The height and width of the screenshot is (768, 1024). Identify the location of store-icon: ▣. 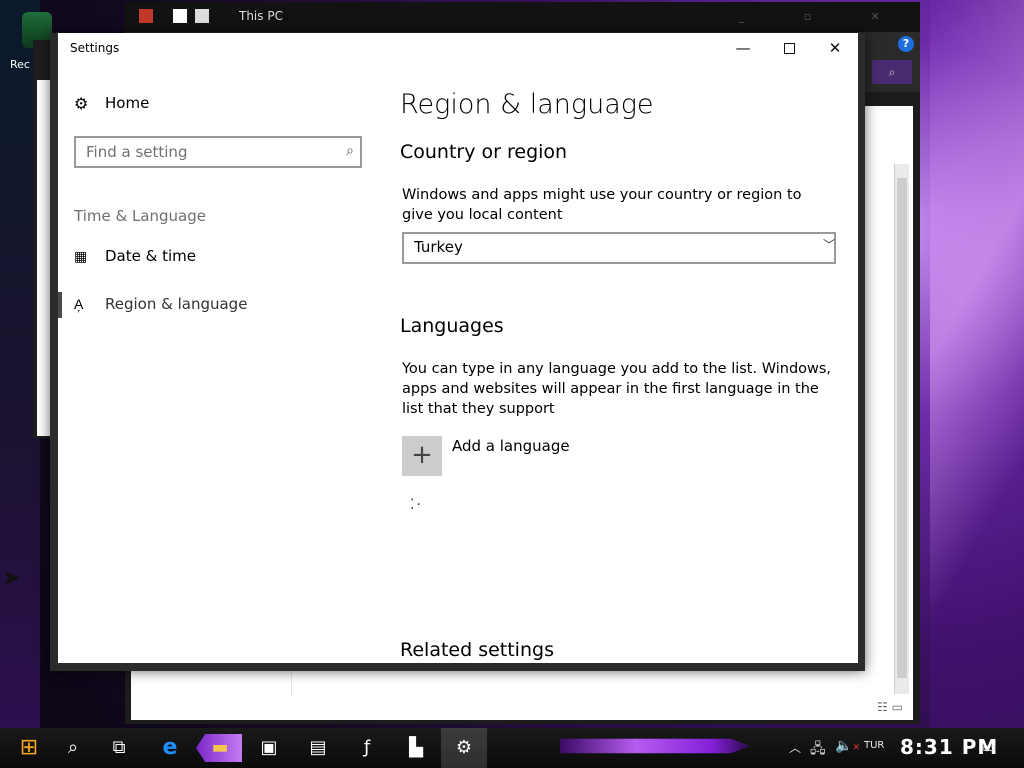
(269, 748).